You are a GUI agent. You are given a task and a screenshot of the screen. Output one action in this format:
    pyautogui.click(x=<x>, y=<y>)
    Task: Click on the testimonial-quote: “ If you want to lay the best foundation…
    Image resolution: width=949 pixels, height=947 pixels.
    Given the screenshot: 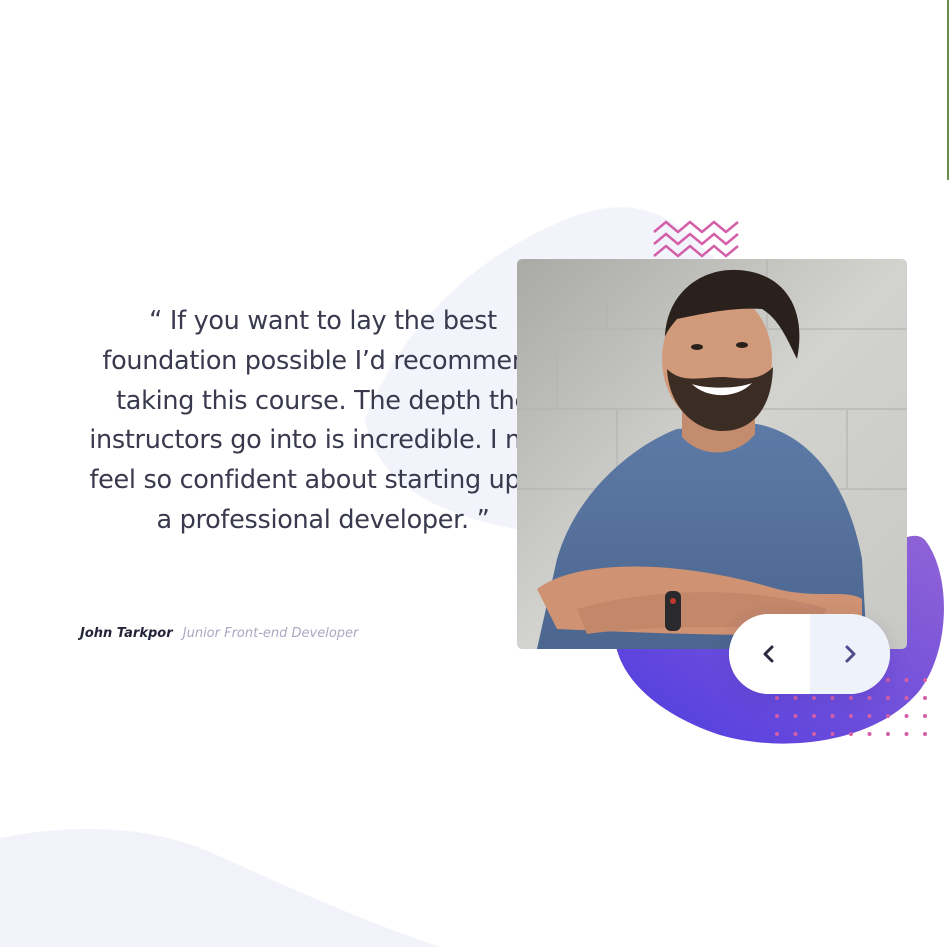 What is the action you would take?
    pyautogui.click(x=323, y=420)
    